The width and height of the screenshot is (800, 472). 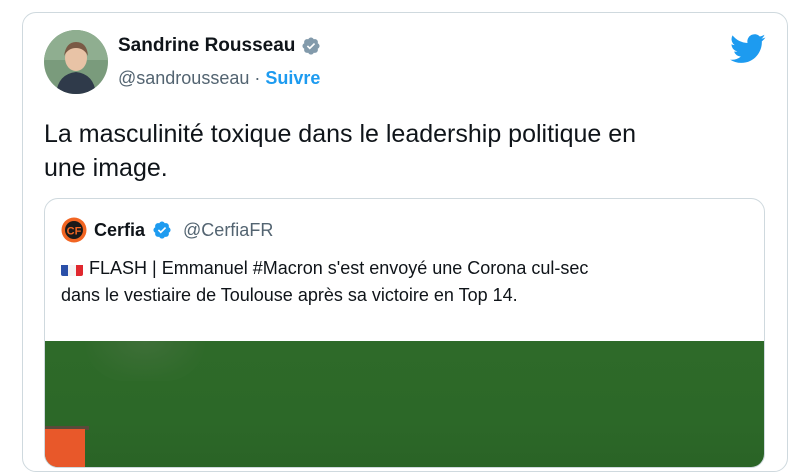 I want to click on quoted-author-name: Cerfia, so click(x=119, y=230).